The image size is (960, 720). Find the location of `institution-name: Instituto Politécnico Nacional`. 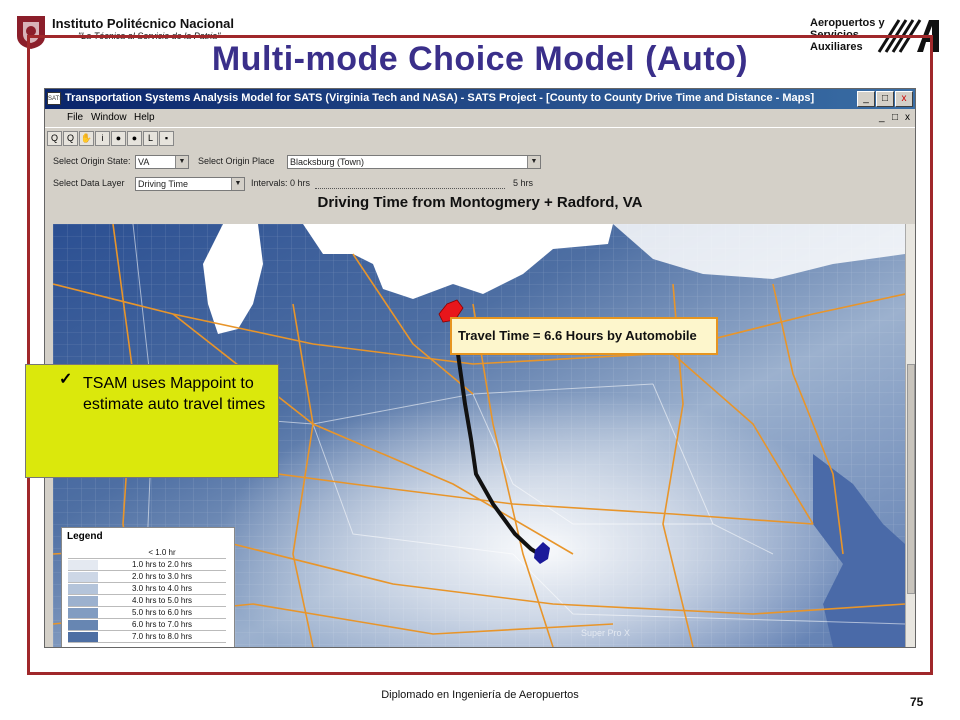

institution-name: Instituto Politécnico Nacional is located at coordinates (143, 23).